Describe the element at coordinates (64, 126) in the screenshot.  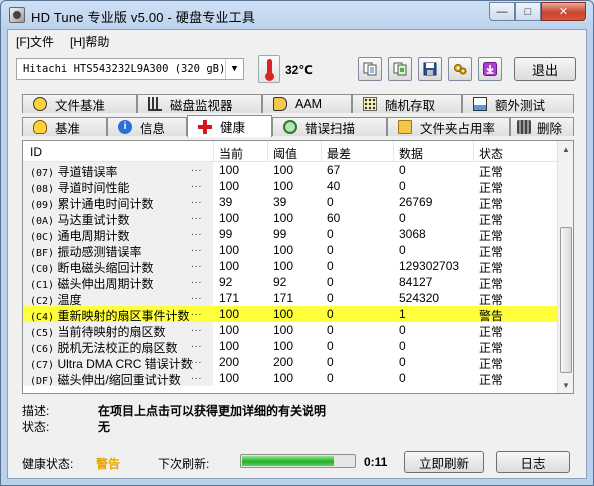
I see `tab-benchmark: 基准` at that location.